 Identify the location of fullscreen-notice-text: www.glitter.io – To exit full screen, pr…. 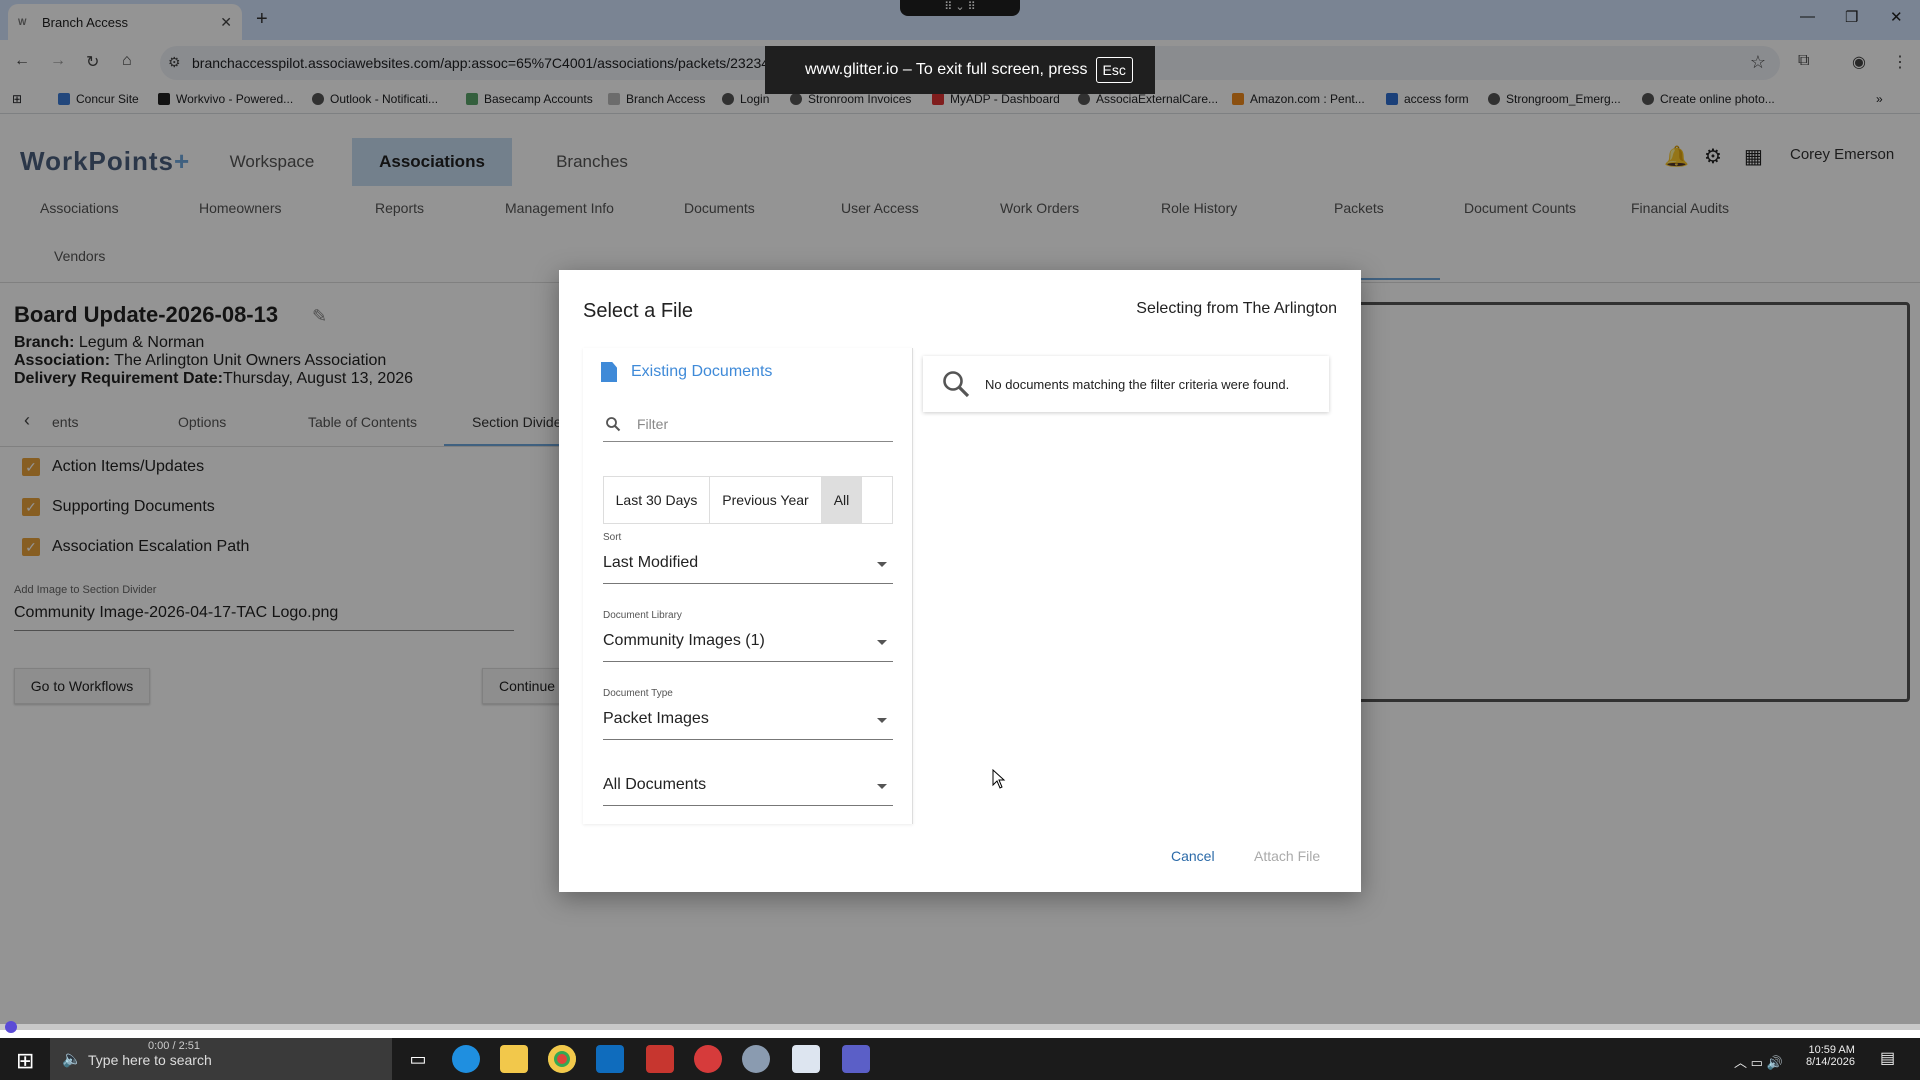
(946, 69).